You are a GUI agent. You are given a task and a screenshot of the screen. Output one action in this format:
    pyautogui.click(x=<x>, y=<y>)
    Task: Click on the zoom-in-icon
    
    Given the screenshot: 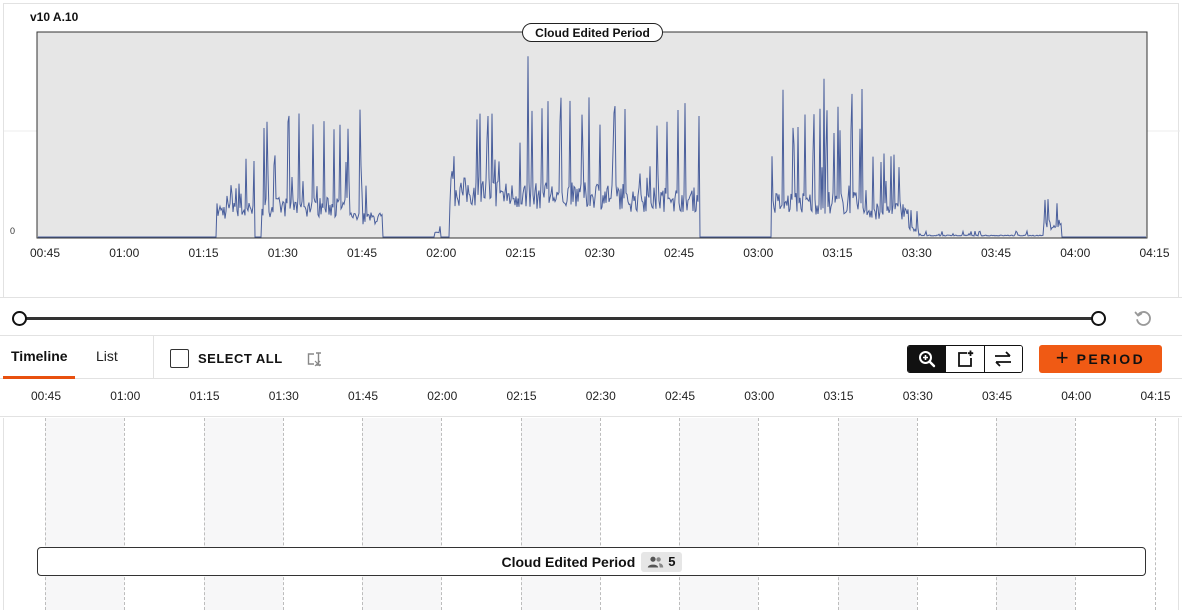 What is the action you would take?
    pyautogui.click(x=926, y=359)
    